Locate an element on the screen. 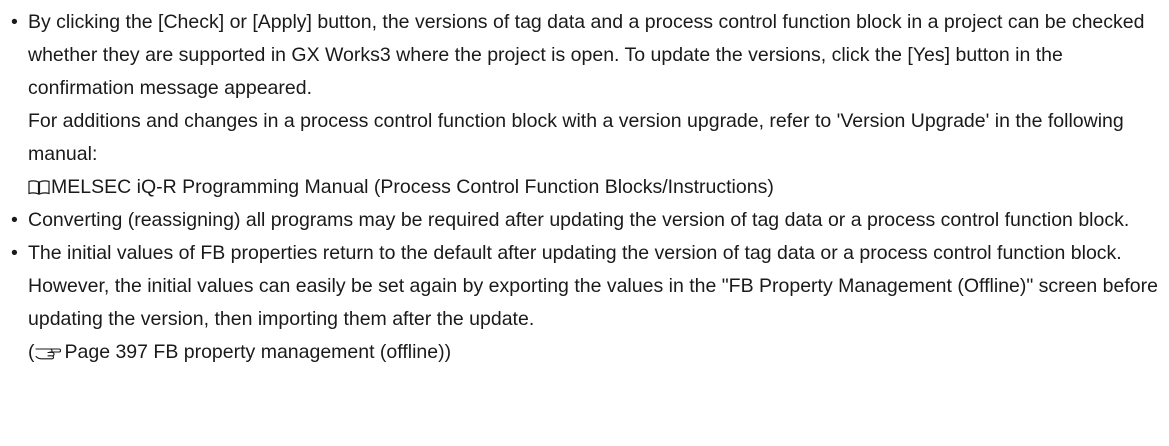  page-reference-close-paren: ) is located at coordinates (448, 352).